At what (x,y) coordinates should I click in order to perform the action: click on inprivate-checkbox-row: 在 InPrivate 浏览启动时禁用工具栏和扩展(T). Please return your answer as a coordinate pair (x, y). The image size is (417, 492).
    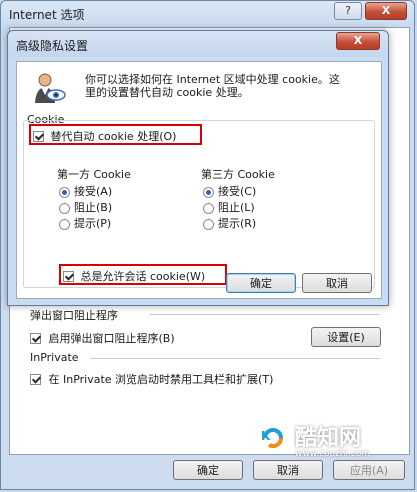
    Looking at the image, I should click on (151, 379).